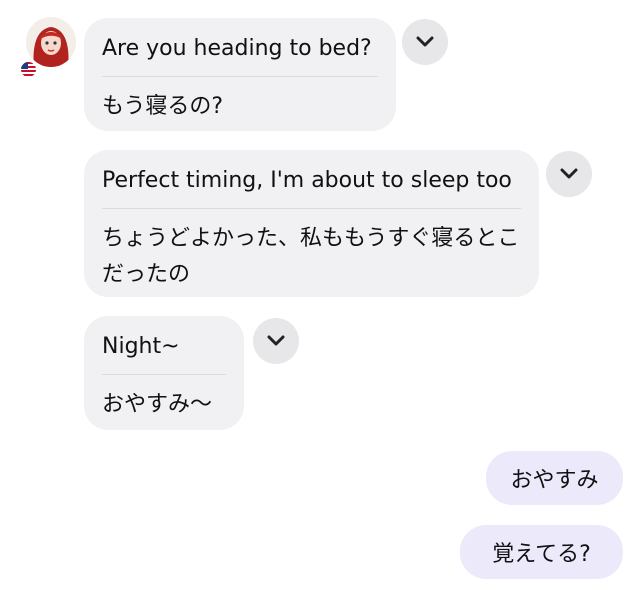 This screenshot has height=598, width=640. What do you see at coordinates (28, 69) in the screenshot?
I see `us-flag-icon` at bounding box center [28, 69].